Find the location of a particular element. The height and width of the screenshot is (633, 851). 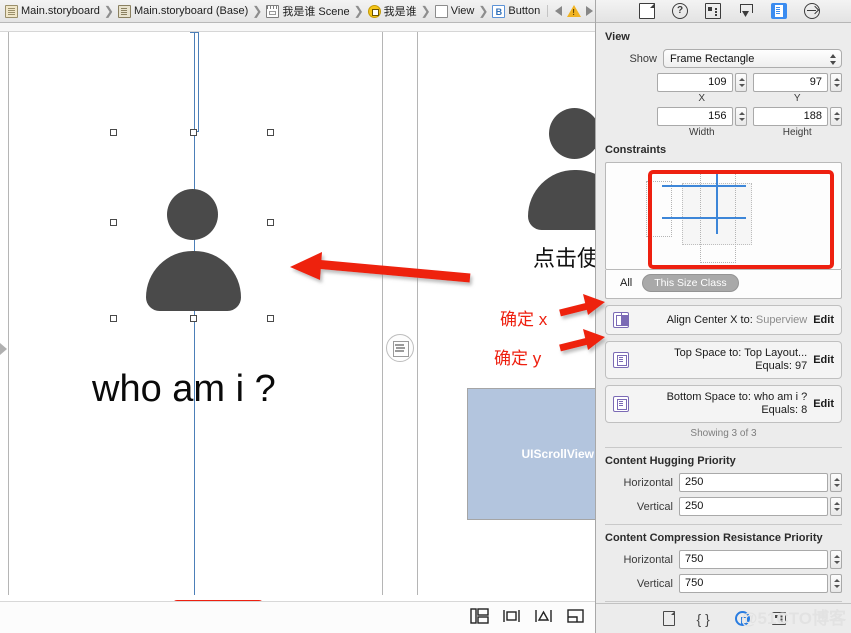

breadcrumb-item-label: 我是谁 is located at coordinates (400, 12).